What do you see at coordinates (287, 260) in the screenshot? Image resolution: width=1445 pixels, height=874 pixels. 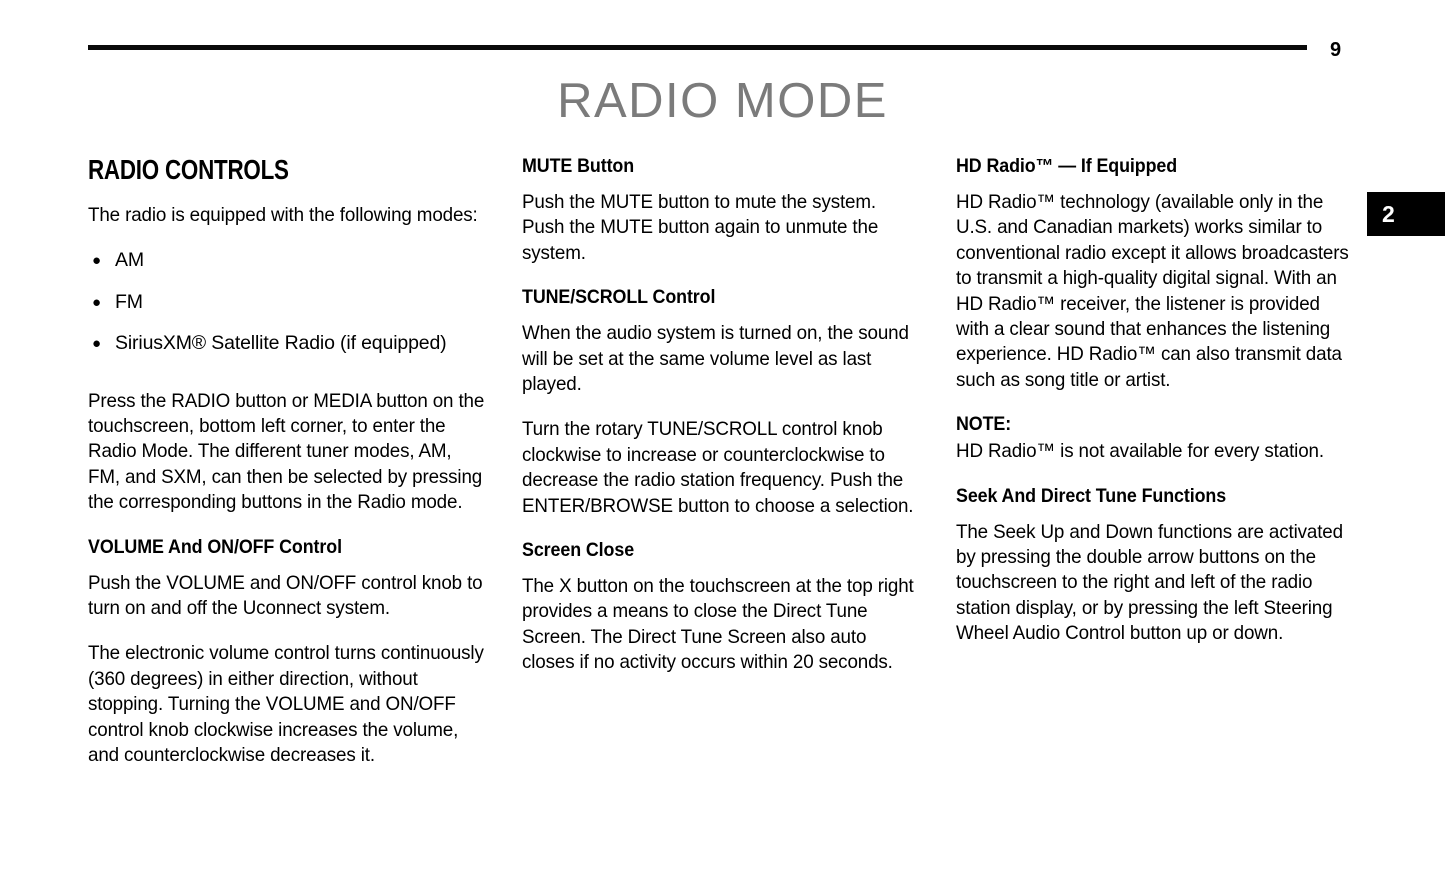 I see `list-item: ● AM` at bounding box center [287, 260].